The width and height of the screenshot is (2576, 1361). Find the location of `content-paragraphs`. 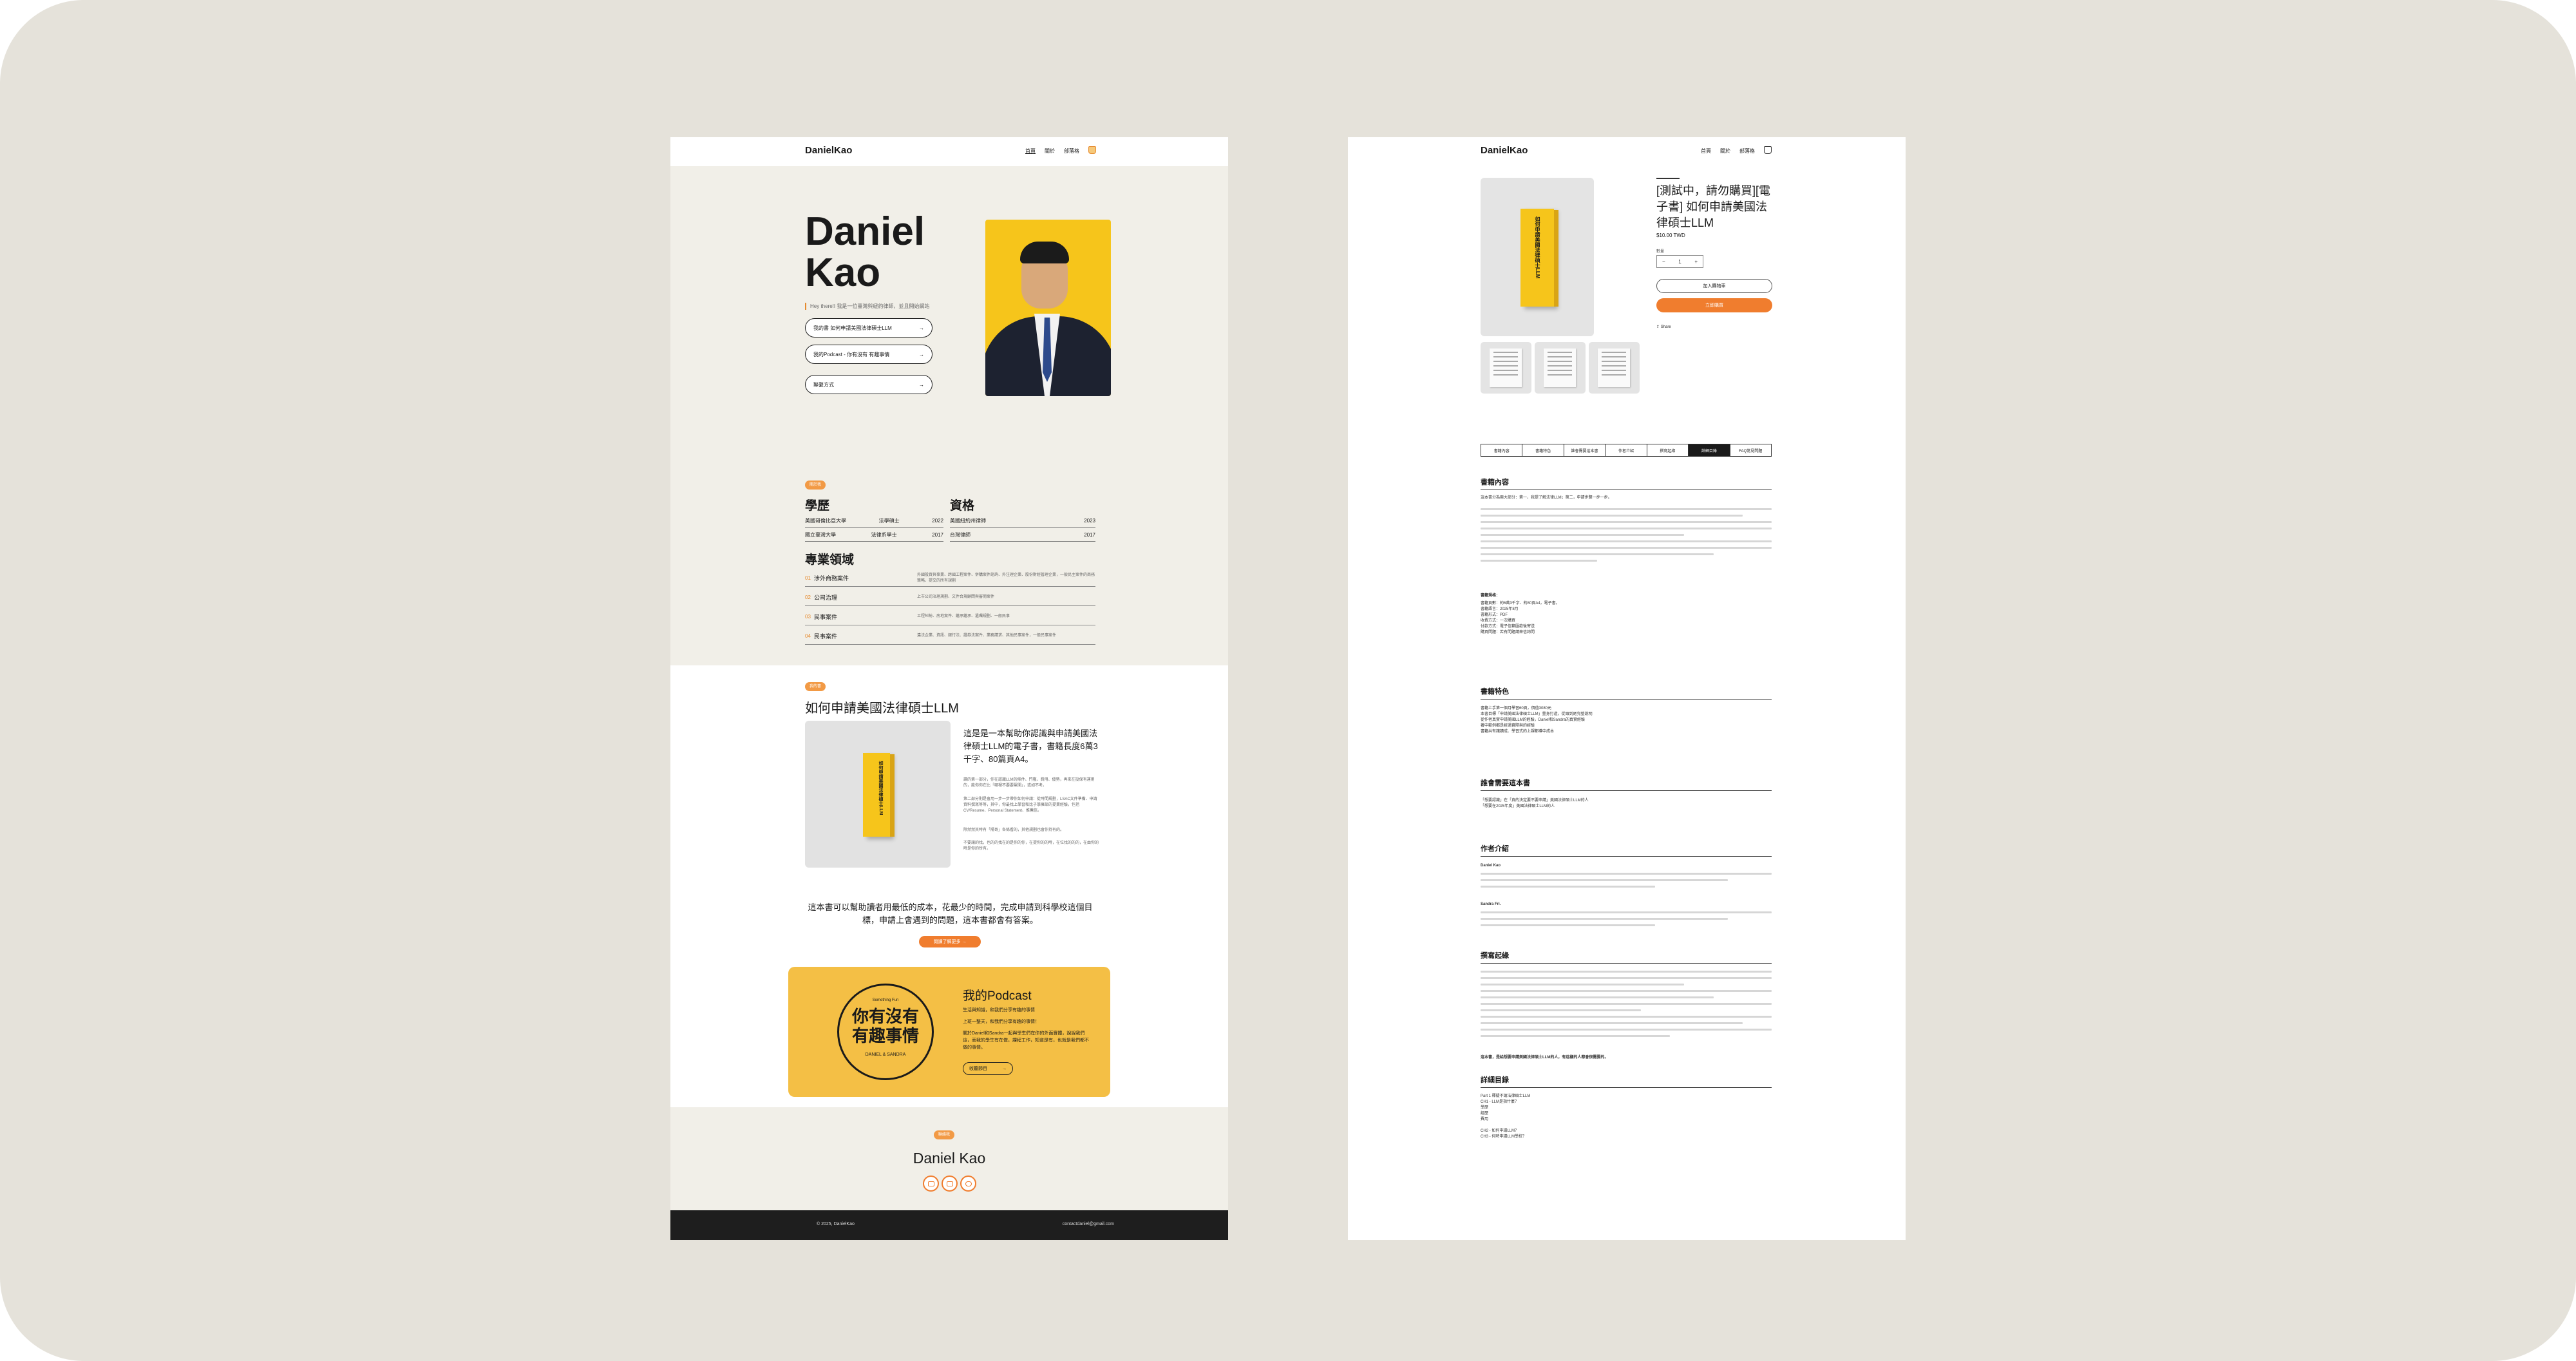

content-paragraphs is located at coordinates (1626, 537).